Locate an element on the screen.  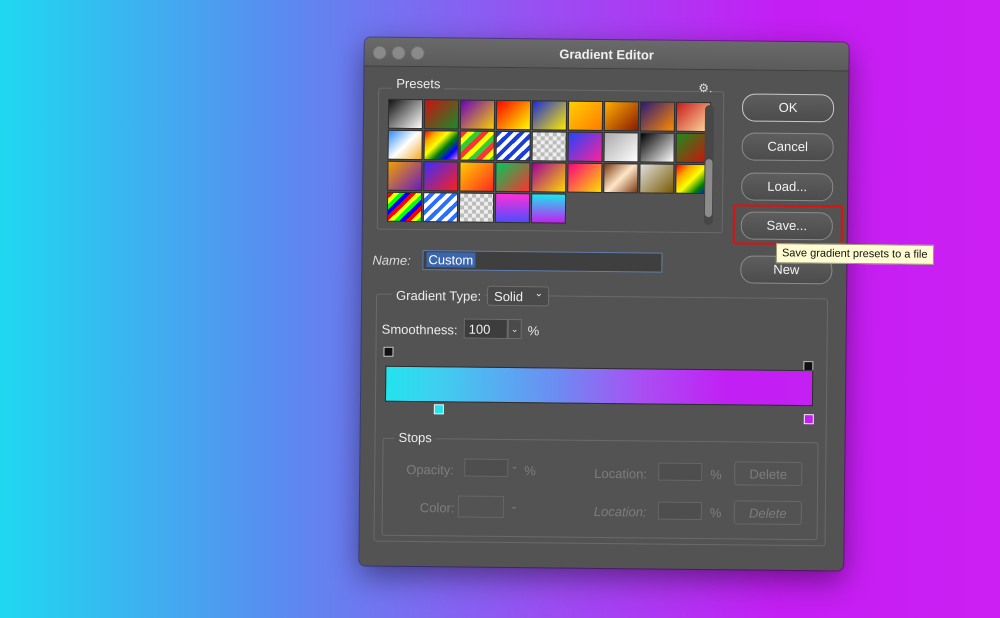
name-input-selected-text: Custom is located at coordinates (451, 260).